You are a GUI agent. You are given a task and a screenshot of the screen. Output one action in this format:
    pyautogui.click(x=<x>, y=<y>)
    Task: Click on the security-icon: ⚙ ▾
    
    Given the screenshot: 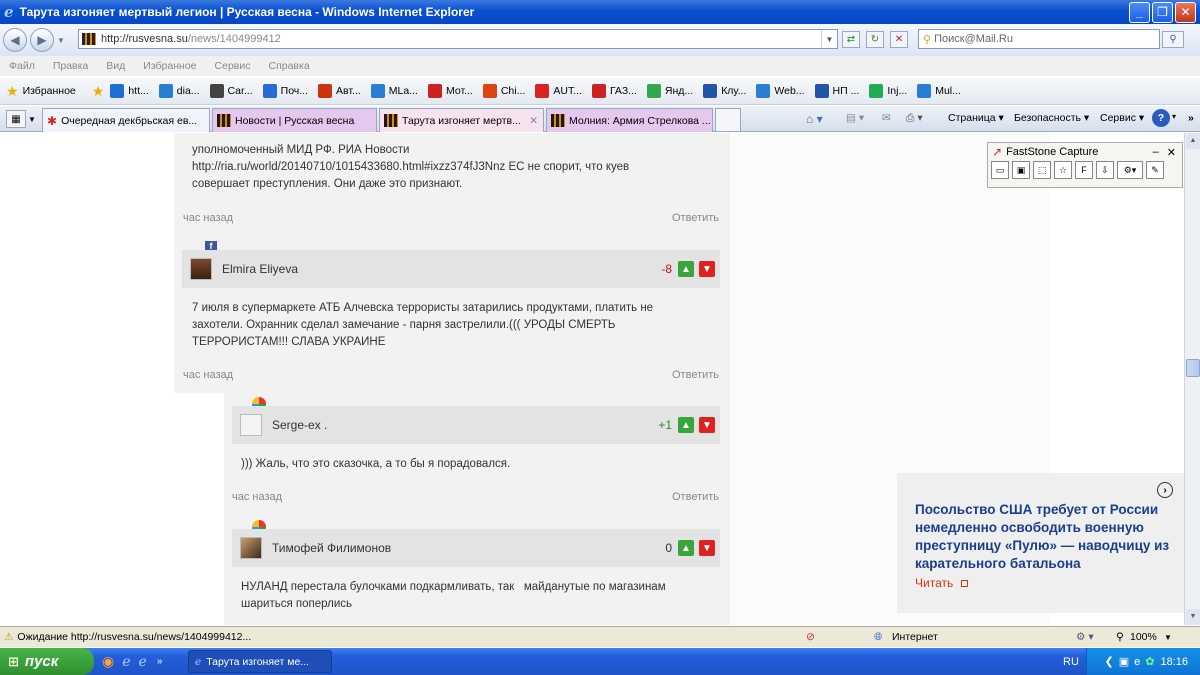 What is the action you would take?
    pyautogui.click(x=1085, y=637)
    